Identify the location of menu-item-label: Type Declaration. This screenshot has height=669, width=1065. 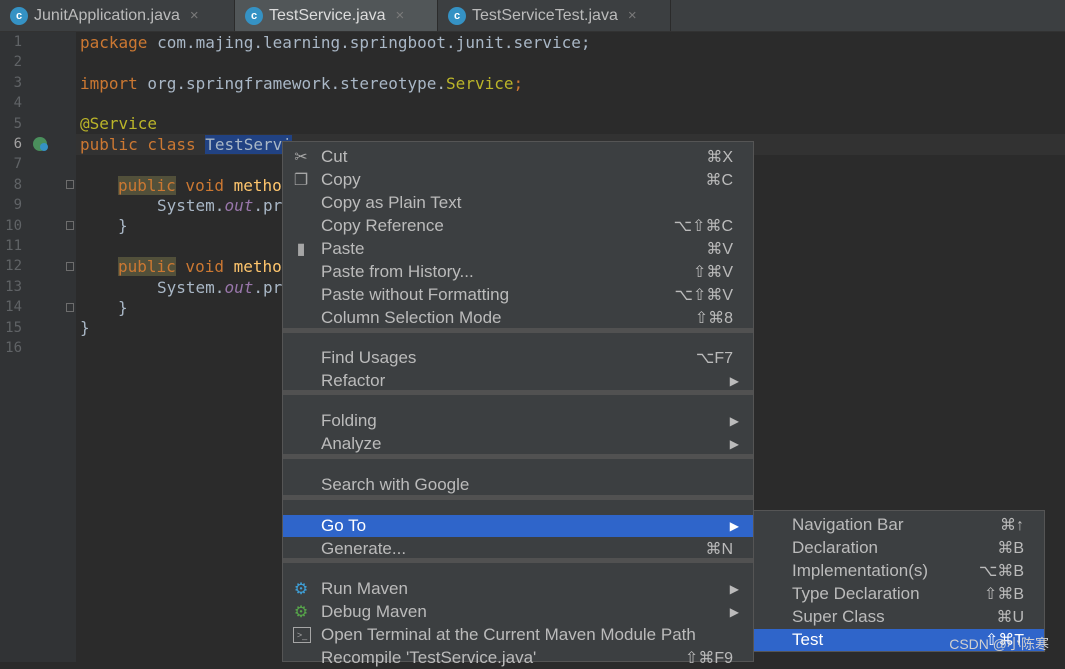
(856, 593).